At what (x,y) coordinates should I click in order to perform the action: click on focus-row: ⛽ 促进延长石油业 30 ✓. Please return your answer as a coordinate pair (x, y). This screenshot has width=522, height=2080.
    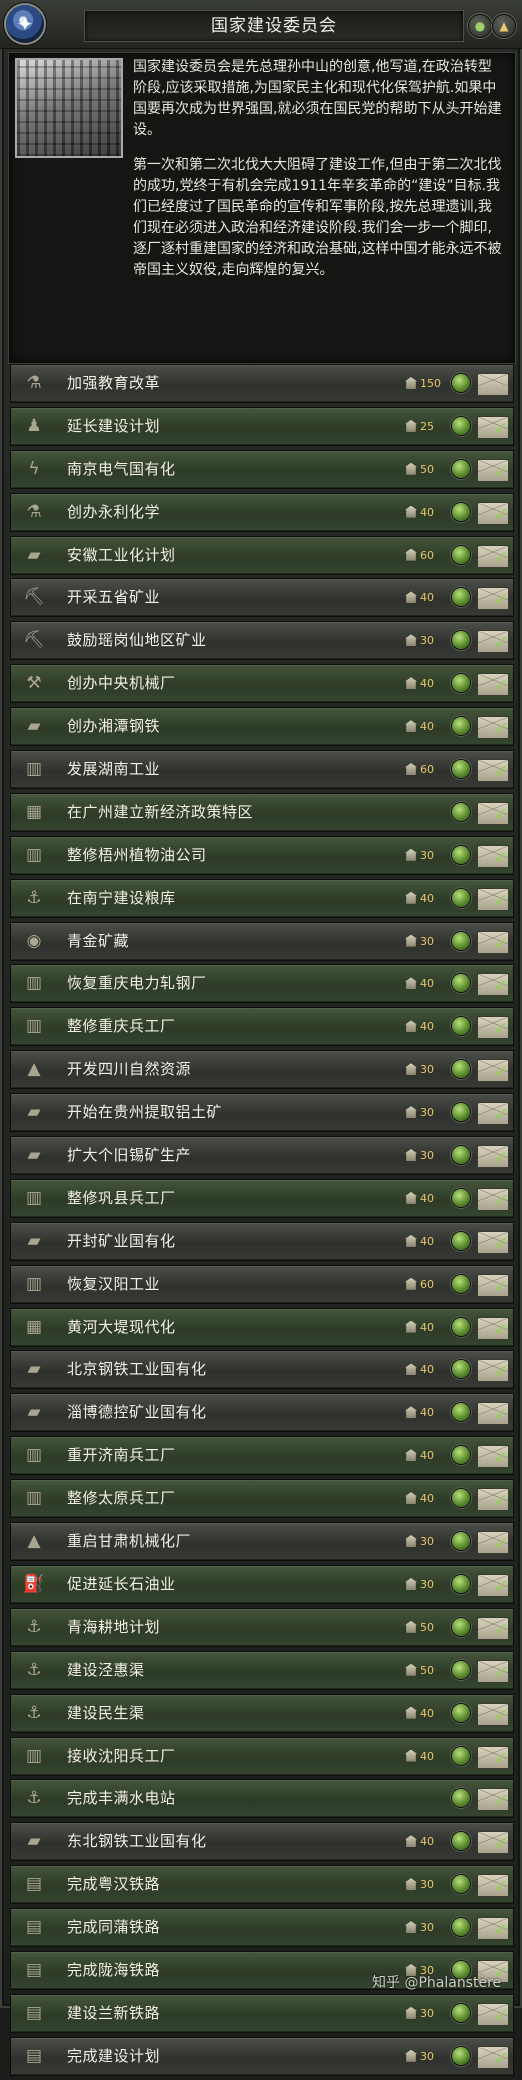
    Looking at the image, I should click on (262, 1584).